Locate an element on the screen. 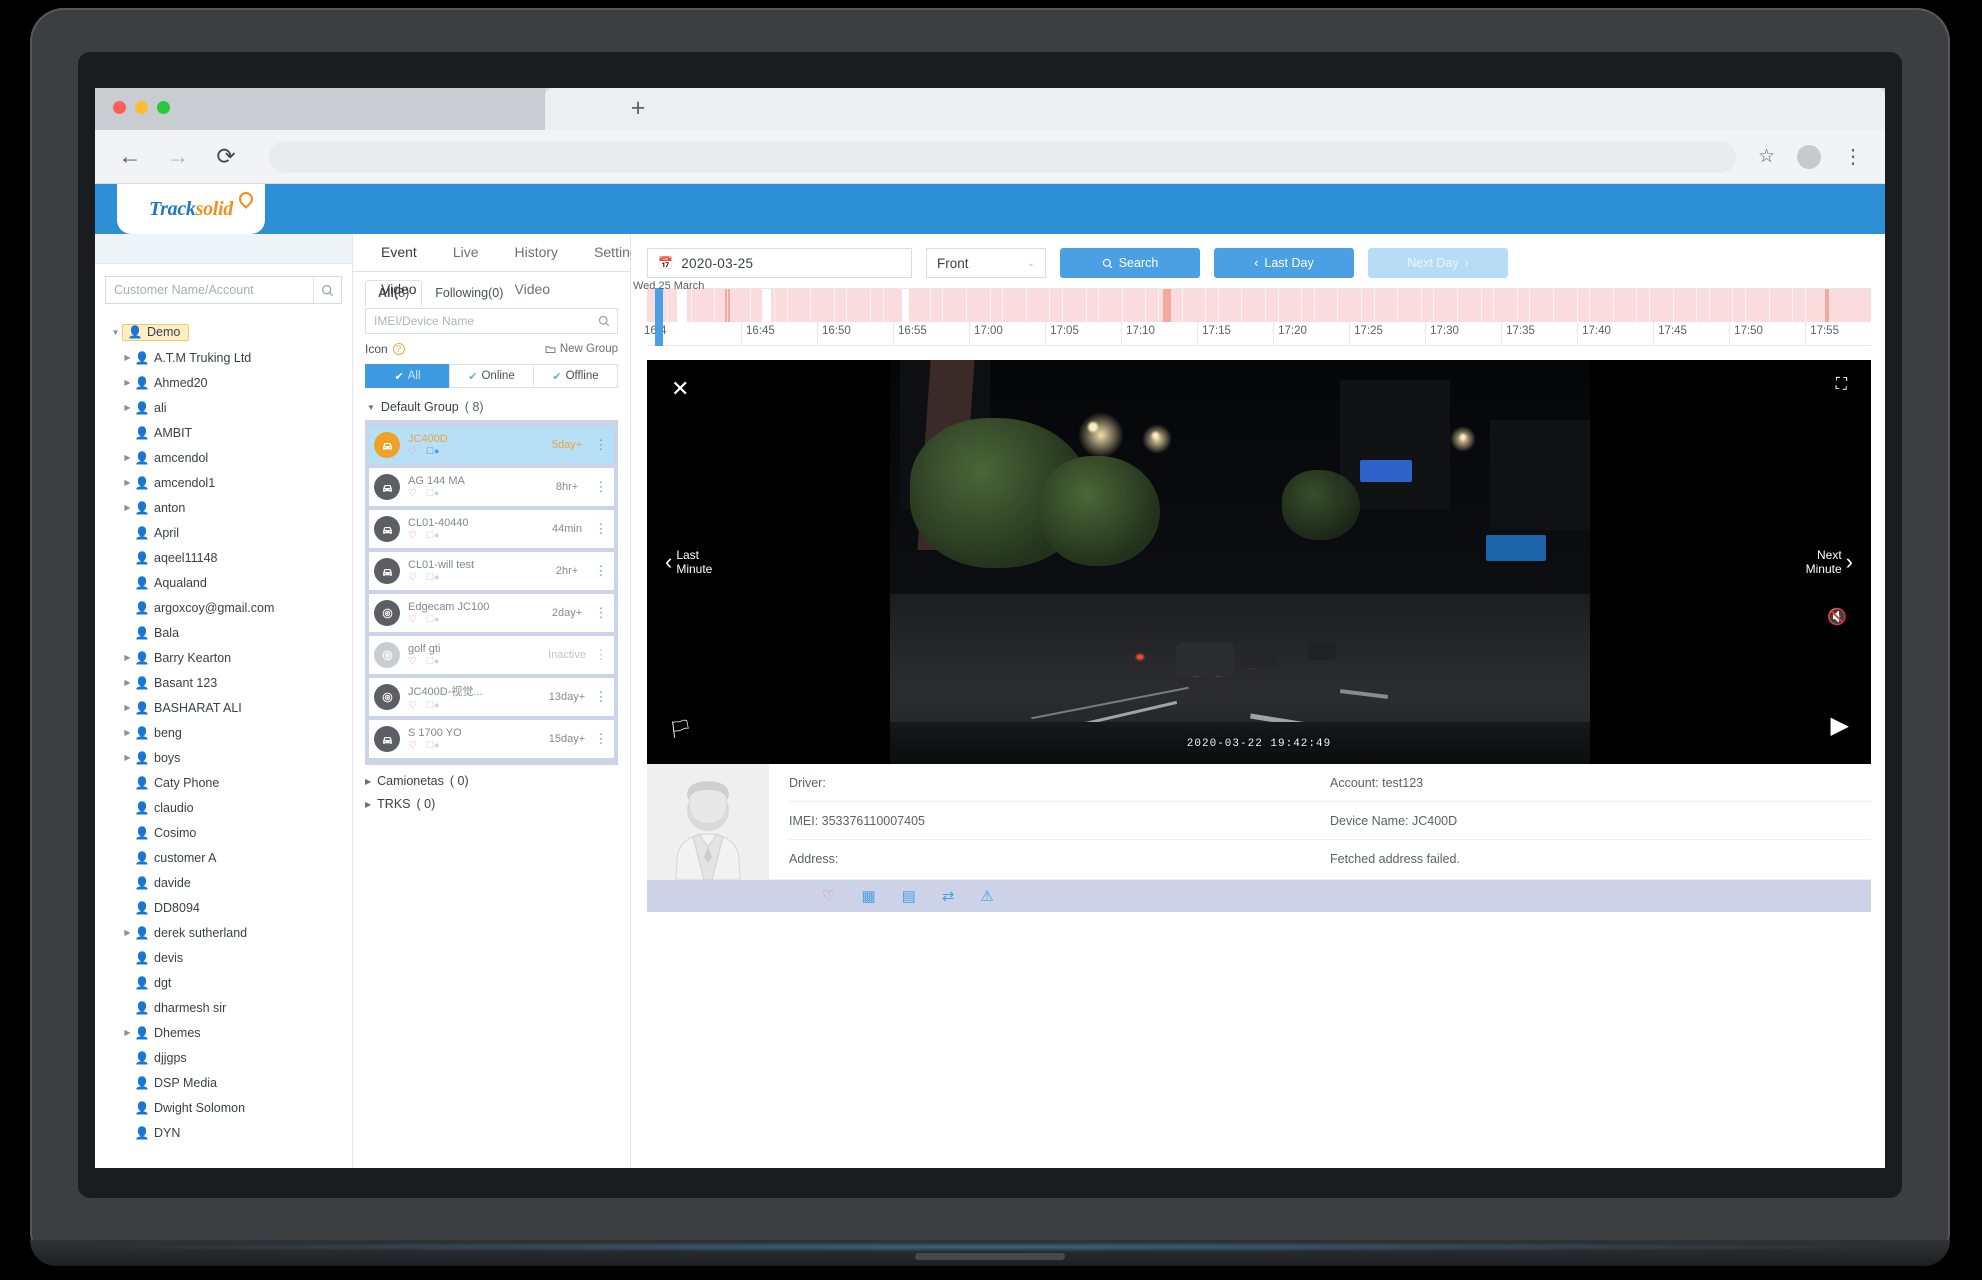 This screenshot has height=1280, width=1982. browser-tab-blank is located at coordinates (1215, 109).